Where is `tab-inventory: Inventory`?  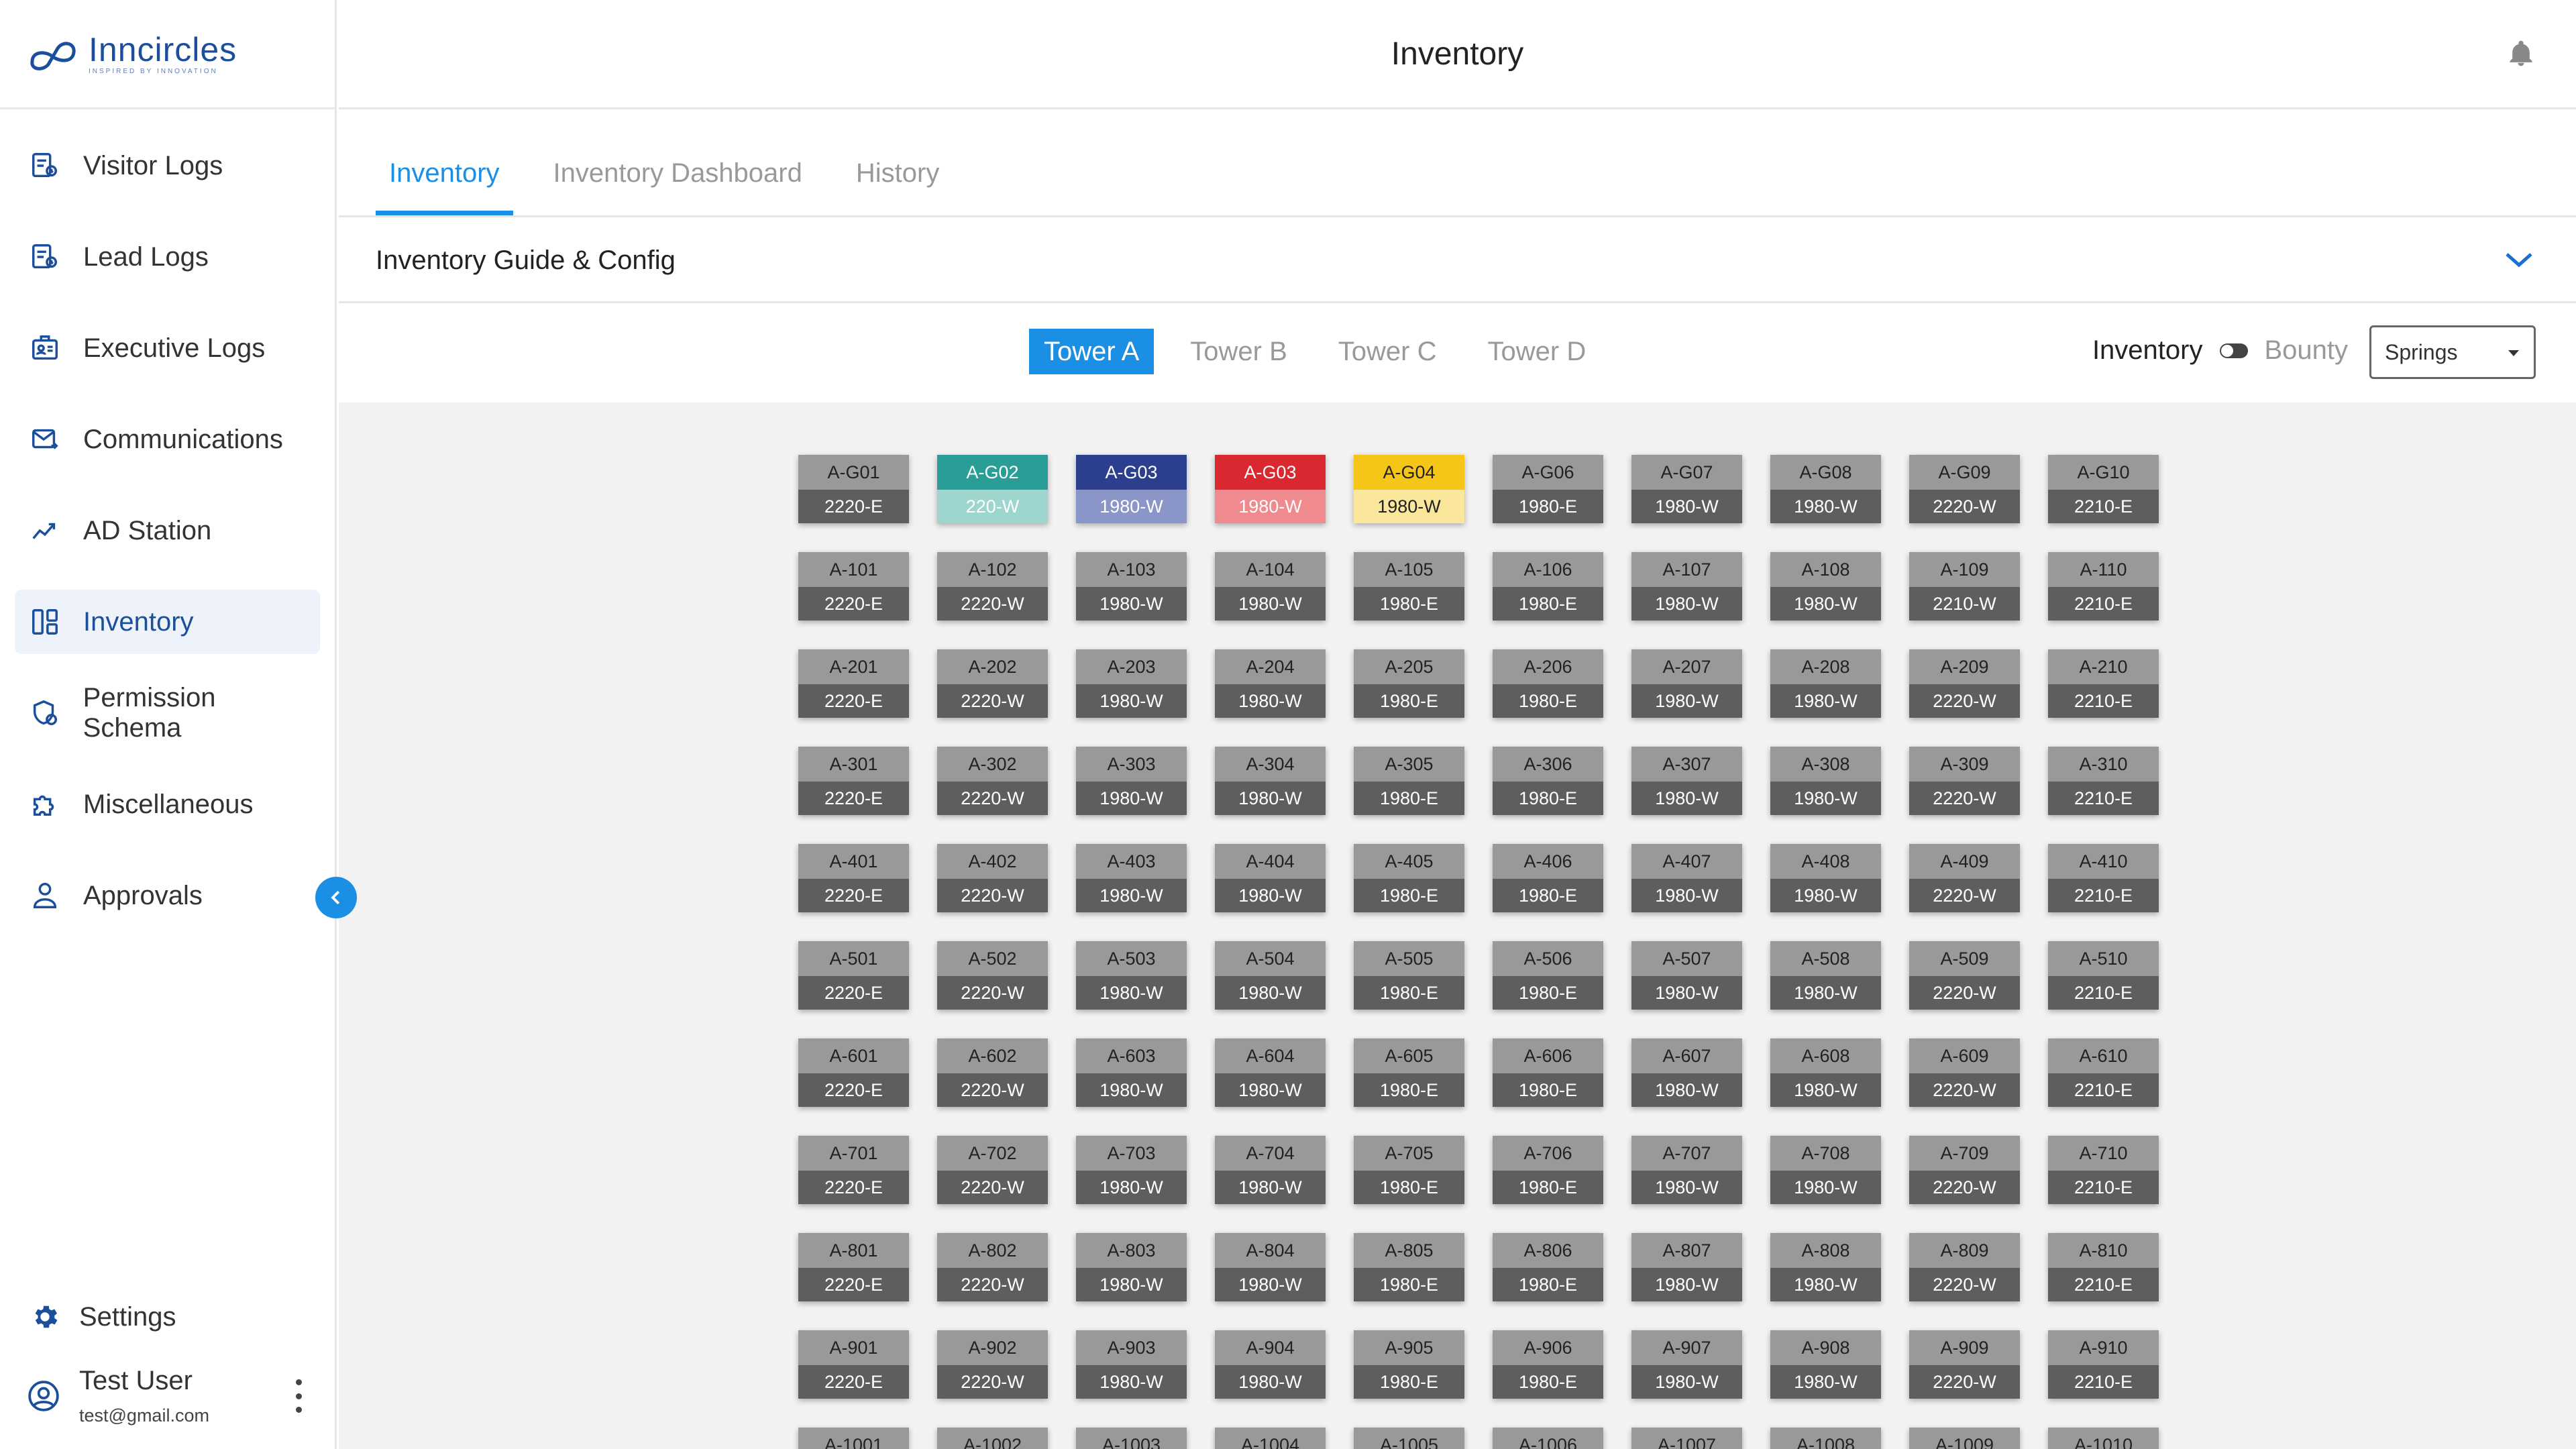
tab-inventory: Inventory is located at coordinates (444, 186).